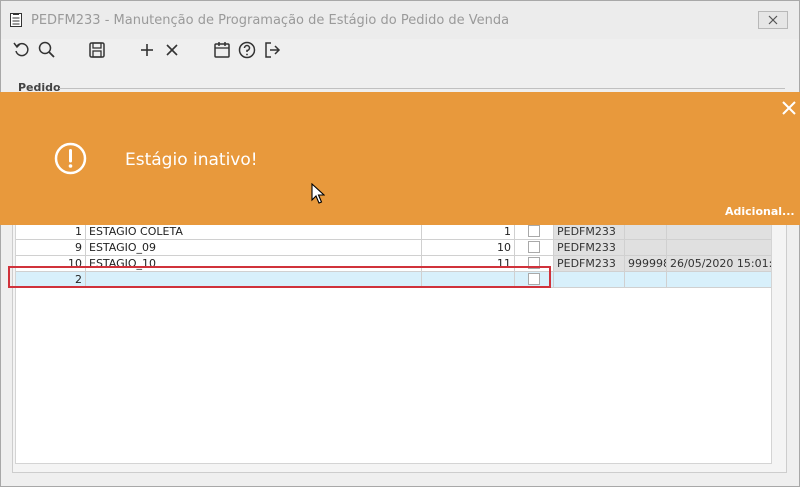  Describe the element at coordinates (254, 232) in the screenshot. I see `stage-cell: ESTAGIO COLETA` at that location.